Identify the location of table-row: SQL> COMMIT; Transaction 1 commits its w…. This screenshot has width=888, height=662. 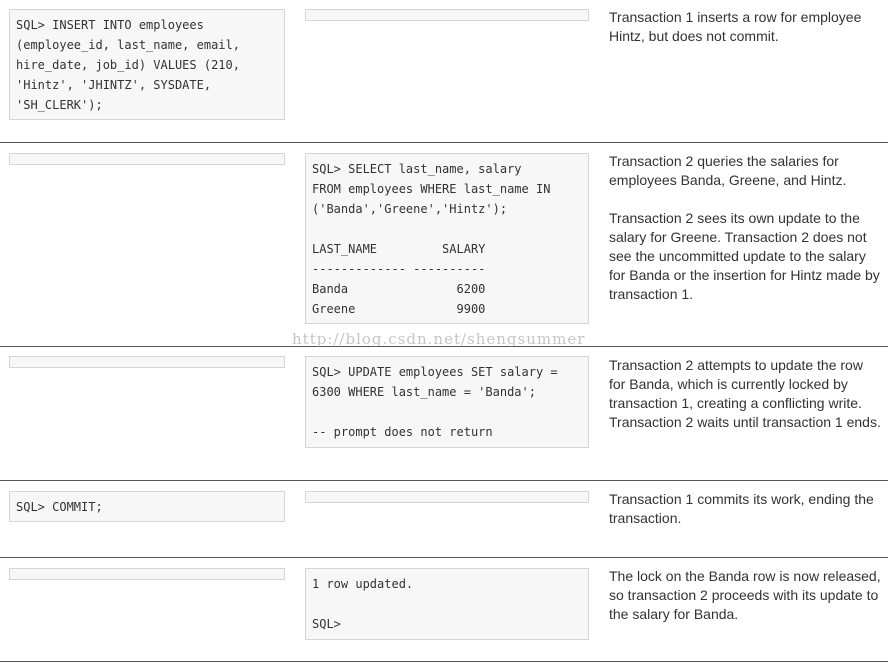
(444, 519).